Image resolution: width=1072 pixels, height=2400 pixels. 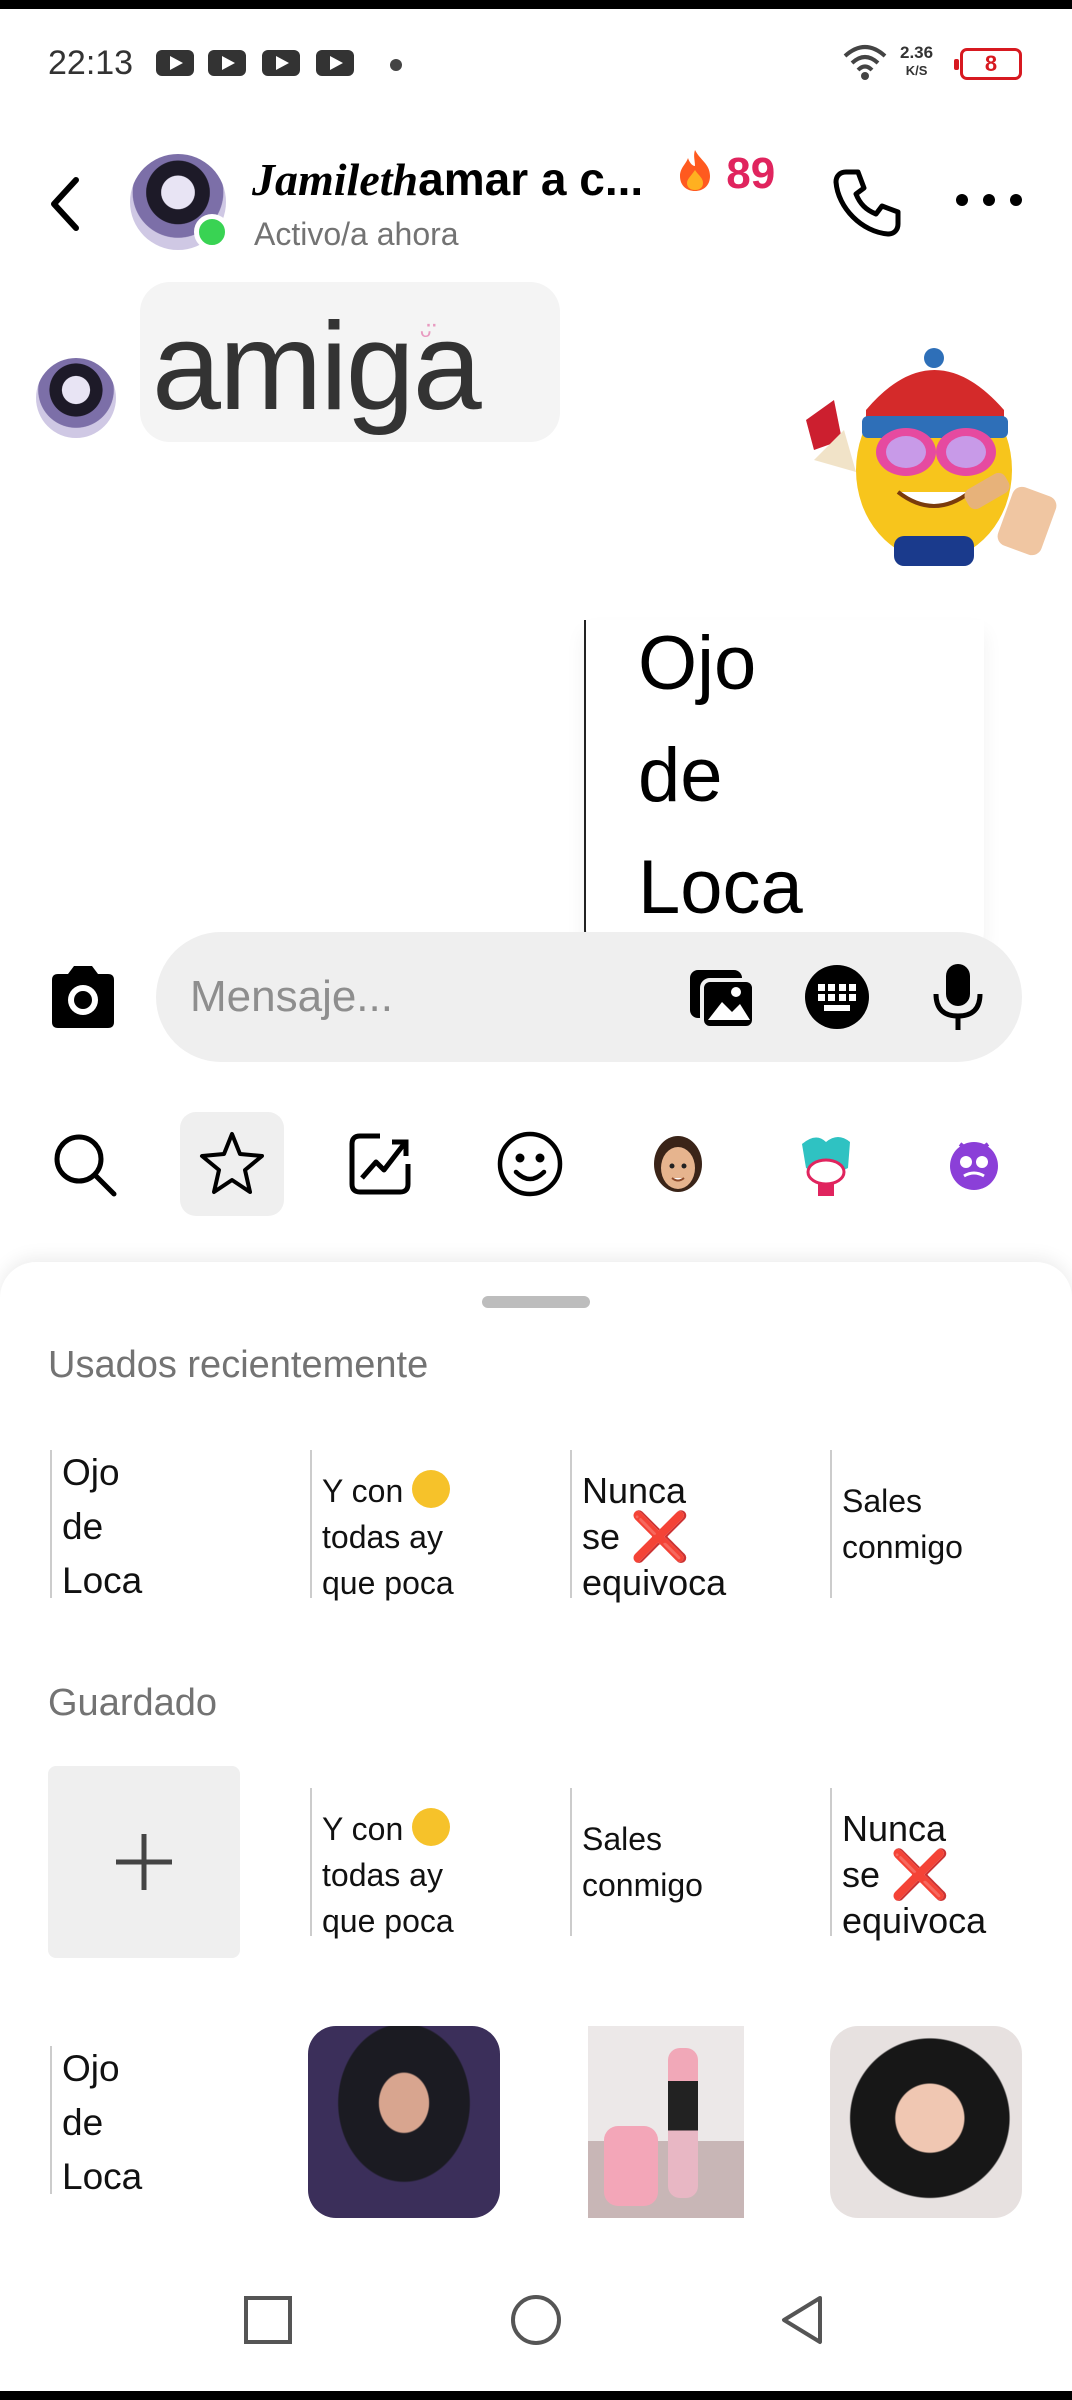 I want to click on recent-sticker: Ojo de Loca, so click(x=148, y=1526).